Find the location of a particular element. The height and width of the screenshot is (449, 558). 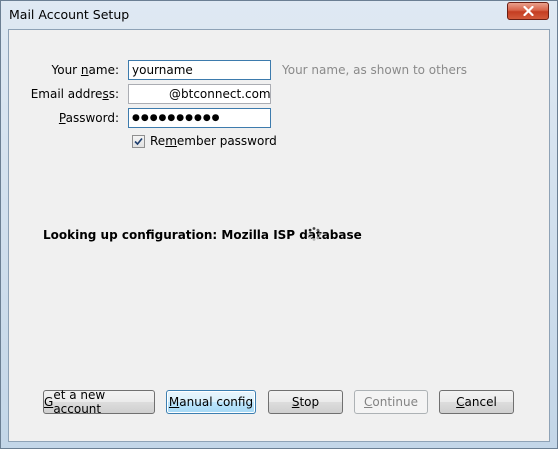

title-bar: Mail Account Setup is located at coordinates (279, 15).